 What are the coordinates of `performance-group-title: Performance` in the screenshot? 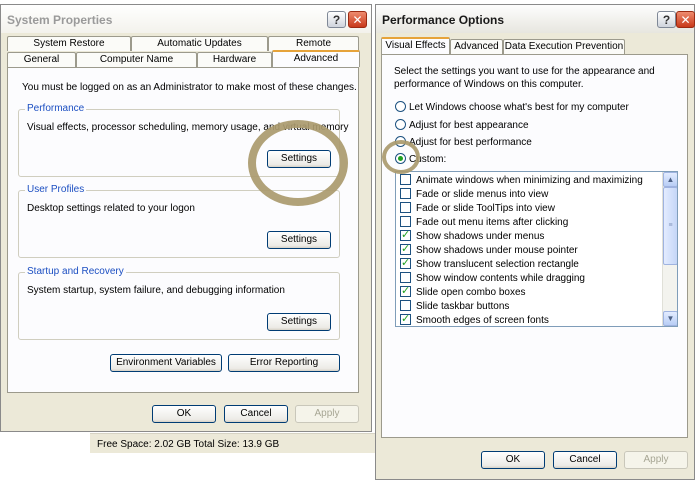 It's located at (56, 108).